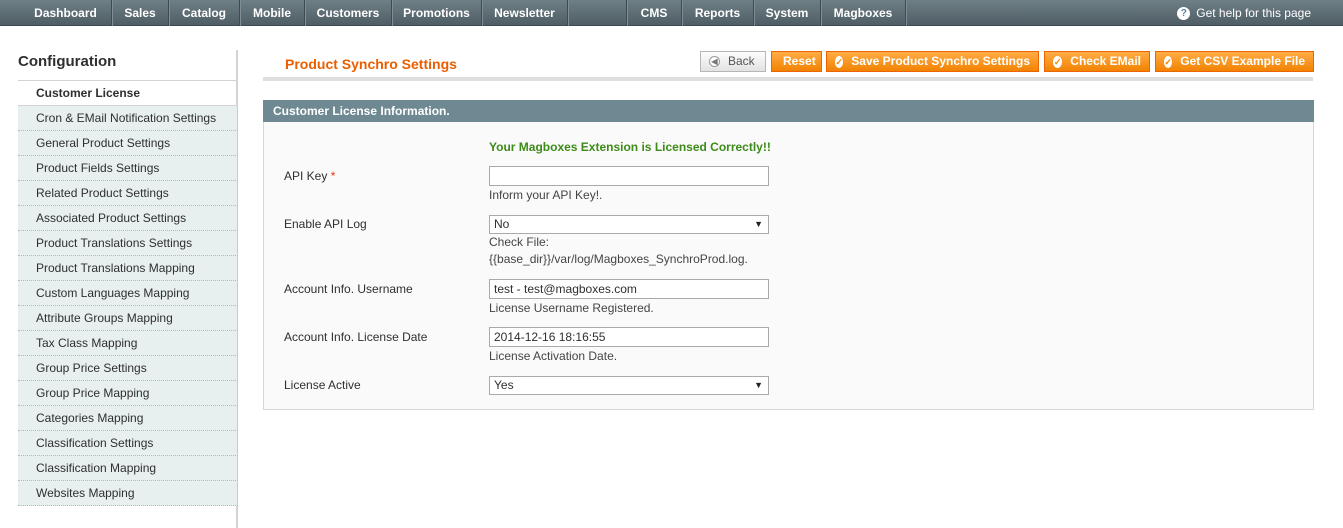 The height and width of the screenshot is (528, 1343). What do you see at coordinates (333, 176) in the screenshot?
I see `required-marker: *` at bounding box center [333, 176].